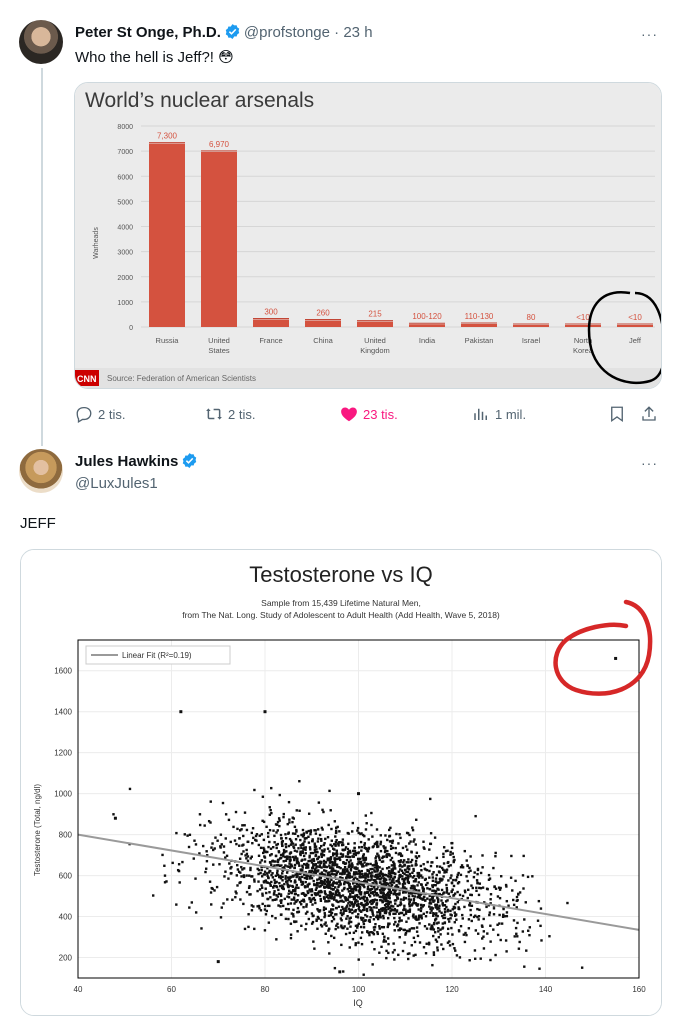 This screenshot has width=686, height=1027. What do you see at coordinates (357, 32) in the screenshot?
I see `tweet-time: 23 h` at bounding box center [357, 32].